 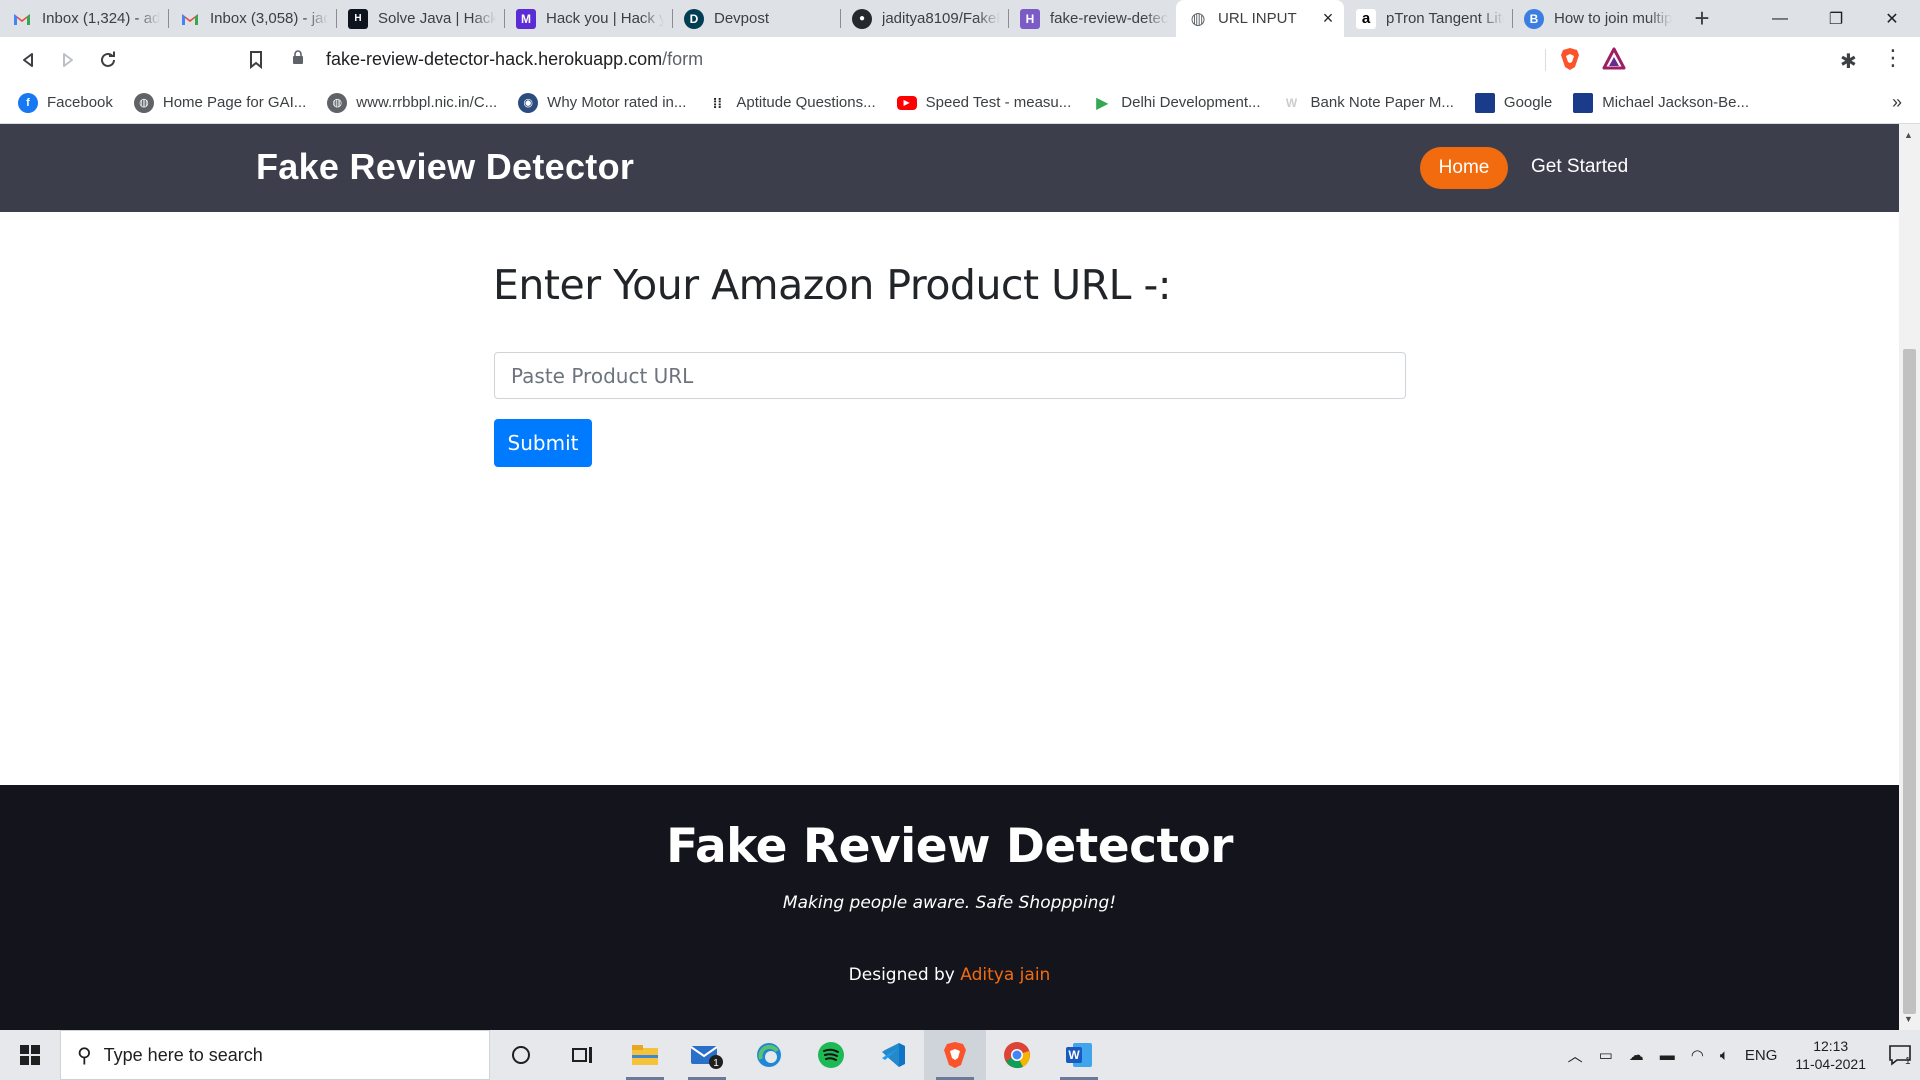 I want to click on tab-title: URL INPUT, so click(x=1257, y=18).